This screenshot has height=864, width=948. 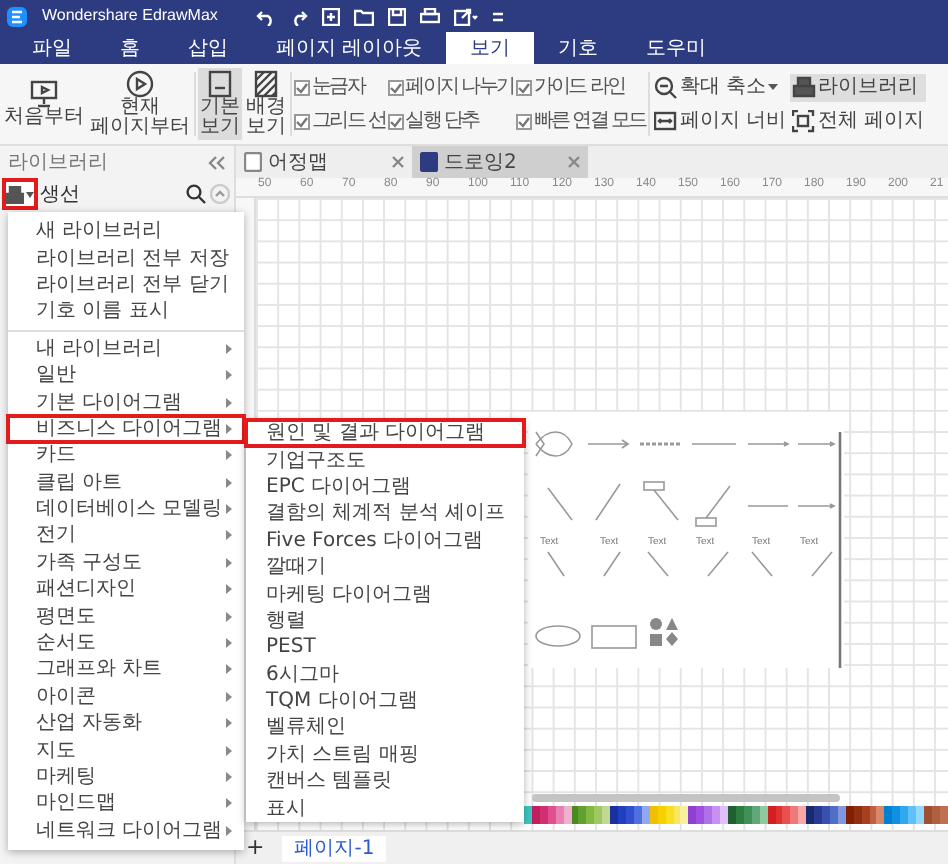 What do you see at coordinates (385, 621) in the screenshot?
I see `menu-item: 행렬` at bounding box center [385, 621].